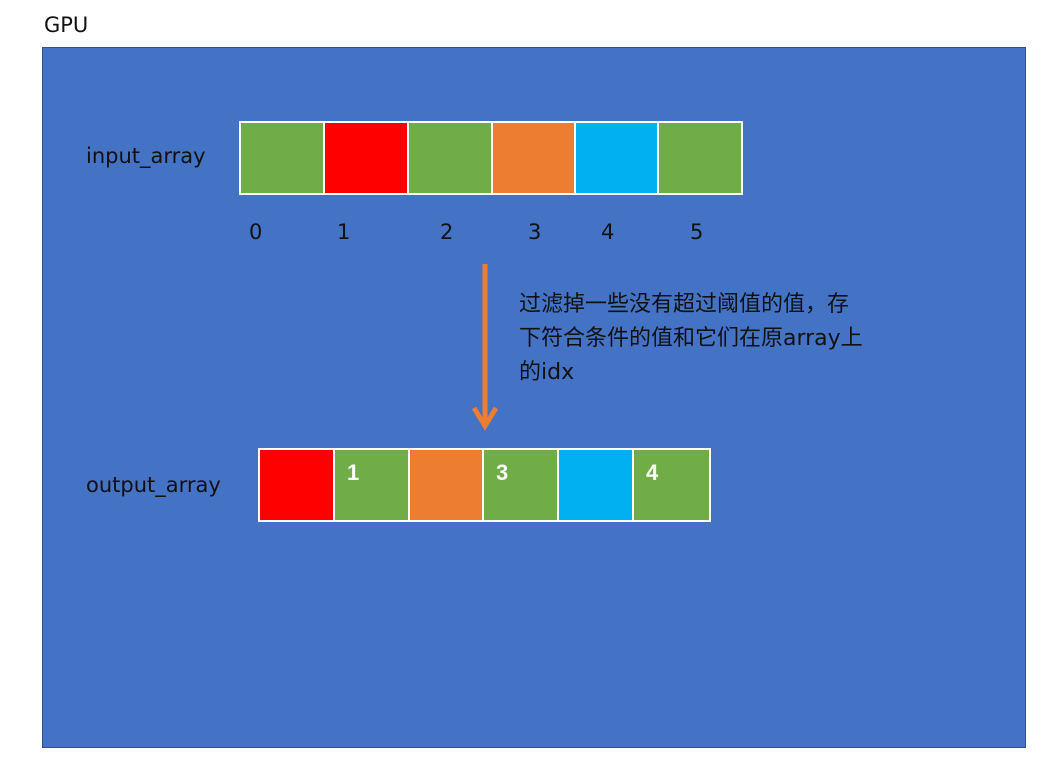  I want to click on input-index-5: 5, so click(697, 232).